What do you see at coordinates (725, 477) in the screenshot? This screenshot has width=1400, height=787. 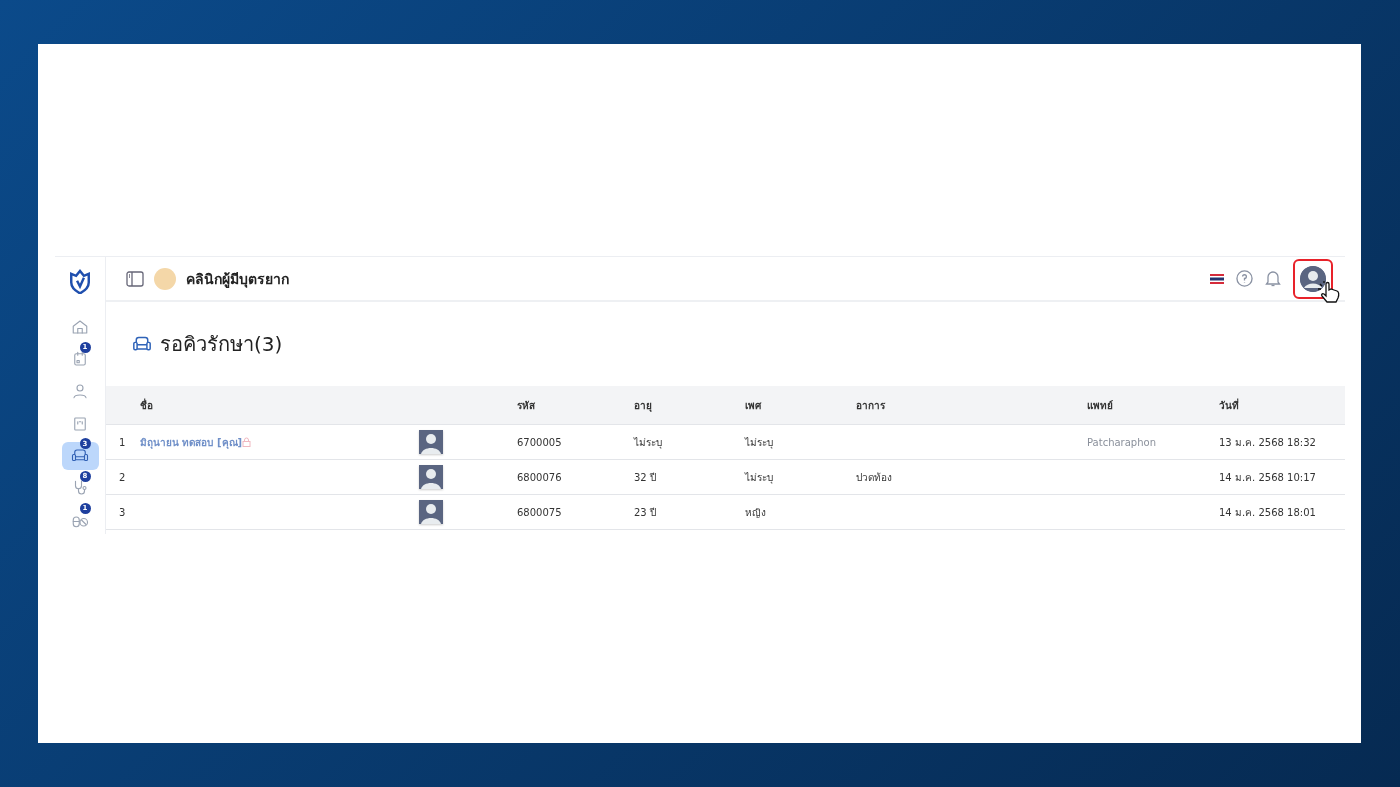 I see `table-row: 2 6800076 32 ปี ไม่ระบุ ปวดท้อง 14 ม.ค. 2568 10:17` at bounding box center [725, 477].